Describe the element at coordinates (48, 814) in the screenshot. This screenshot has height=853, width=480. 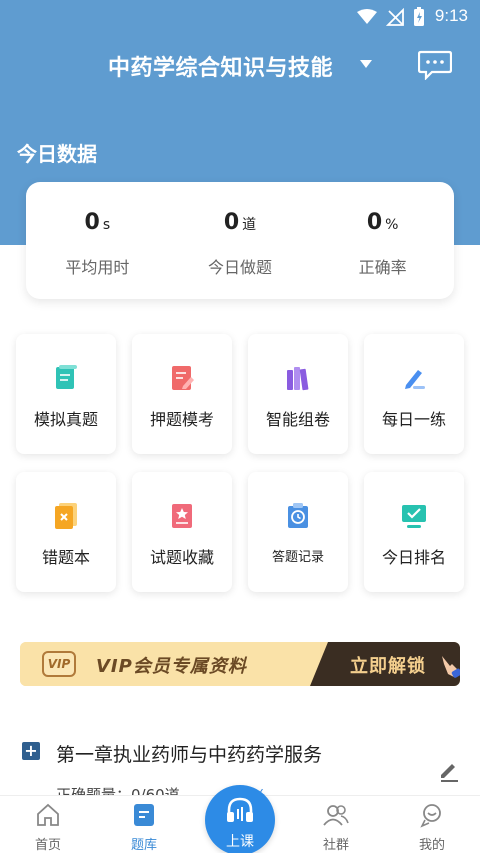
I see `home-icon` at that location.